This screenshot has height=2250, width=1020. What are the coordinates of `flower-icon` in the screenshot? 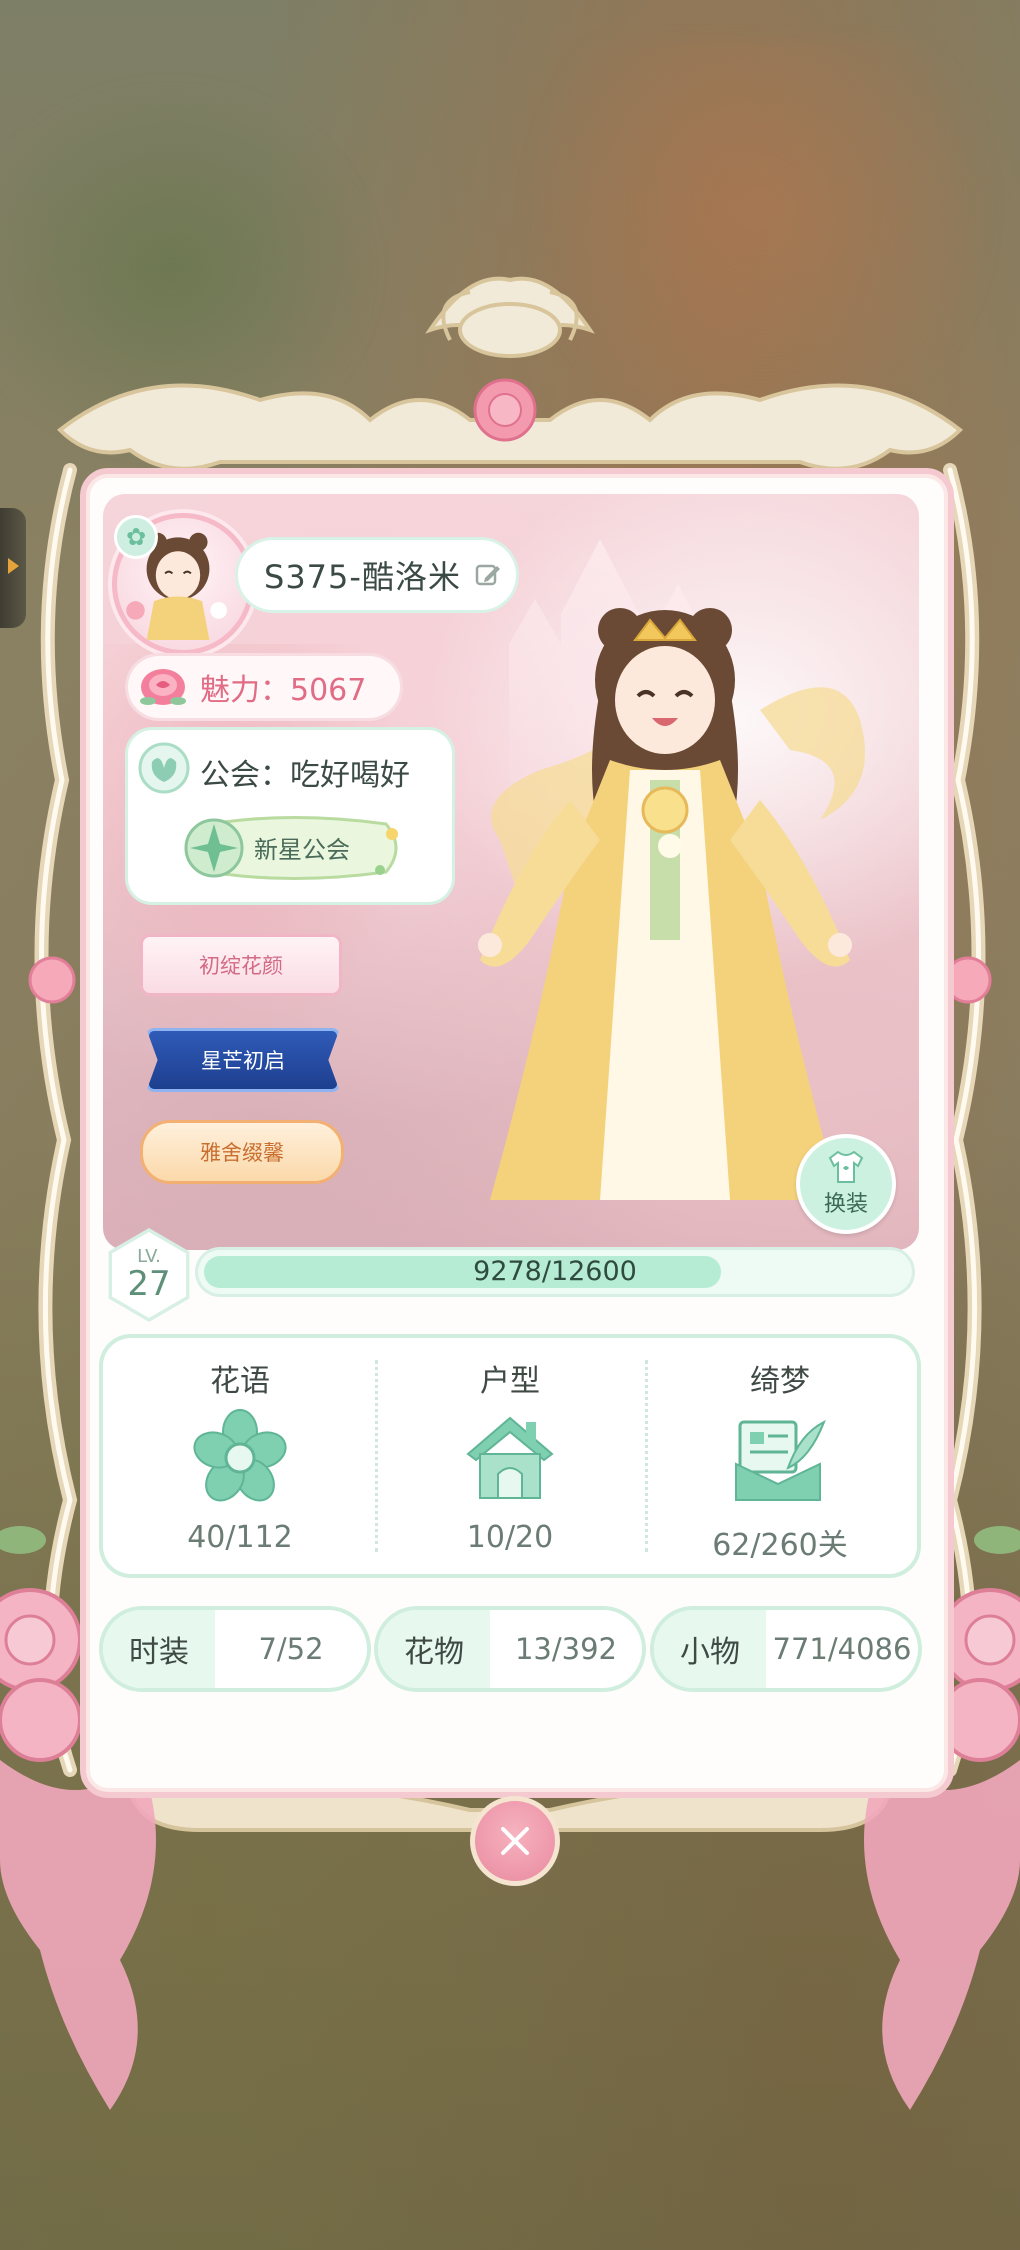 It's located at (240, 1455).